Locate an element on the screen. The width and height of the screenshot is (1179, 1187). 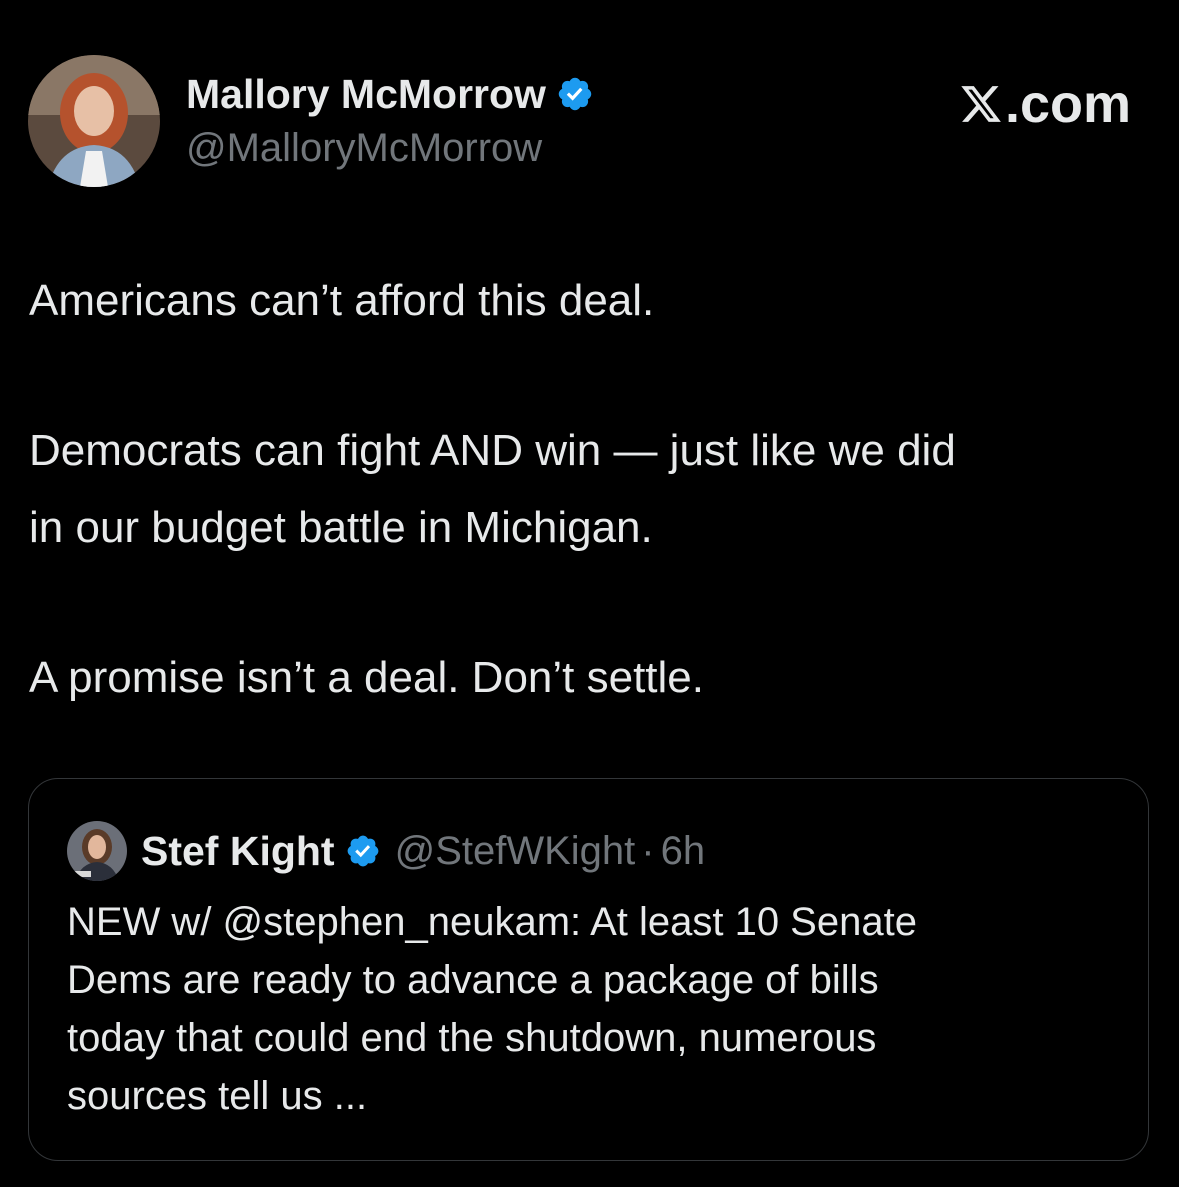
tweet-line: in our budget battle in Michigan. is located at coordinates (341, 527).